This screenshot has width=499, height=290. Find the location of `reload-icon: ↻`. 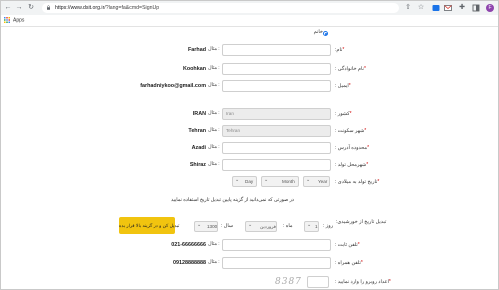

reload-icon: ↻ is located at coordinates (31, 8).